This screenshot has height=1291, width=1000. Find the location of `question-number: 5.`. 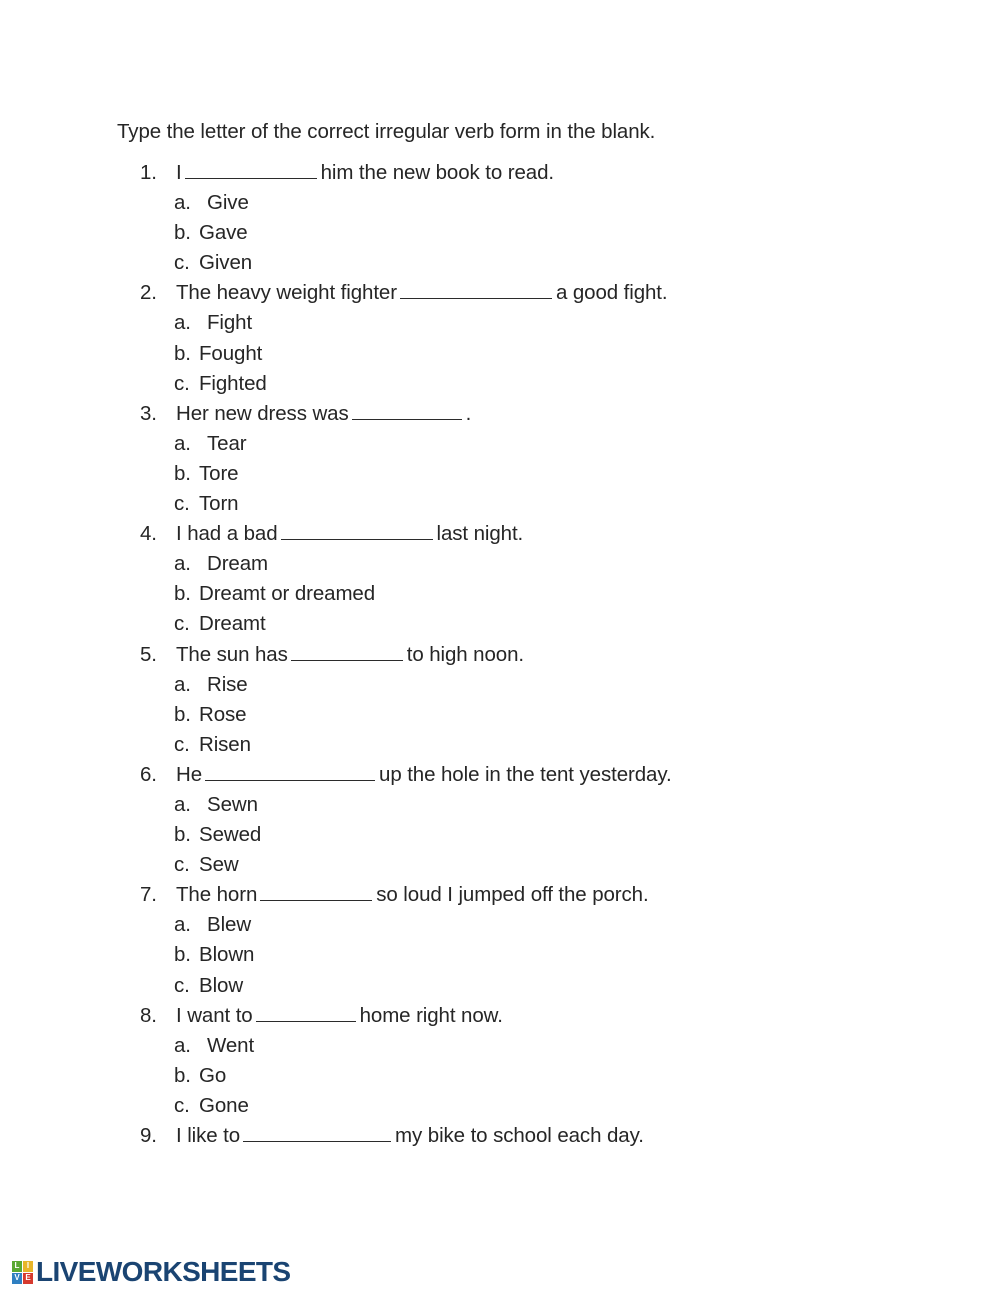

question-number: 5. is located at coordinates (148, 654).